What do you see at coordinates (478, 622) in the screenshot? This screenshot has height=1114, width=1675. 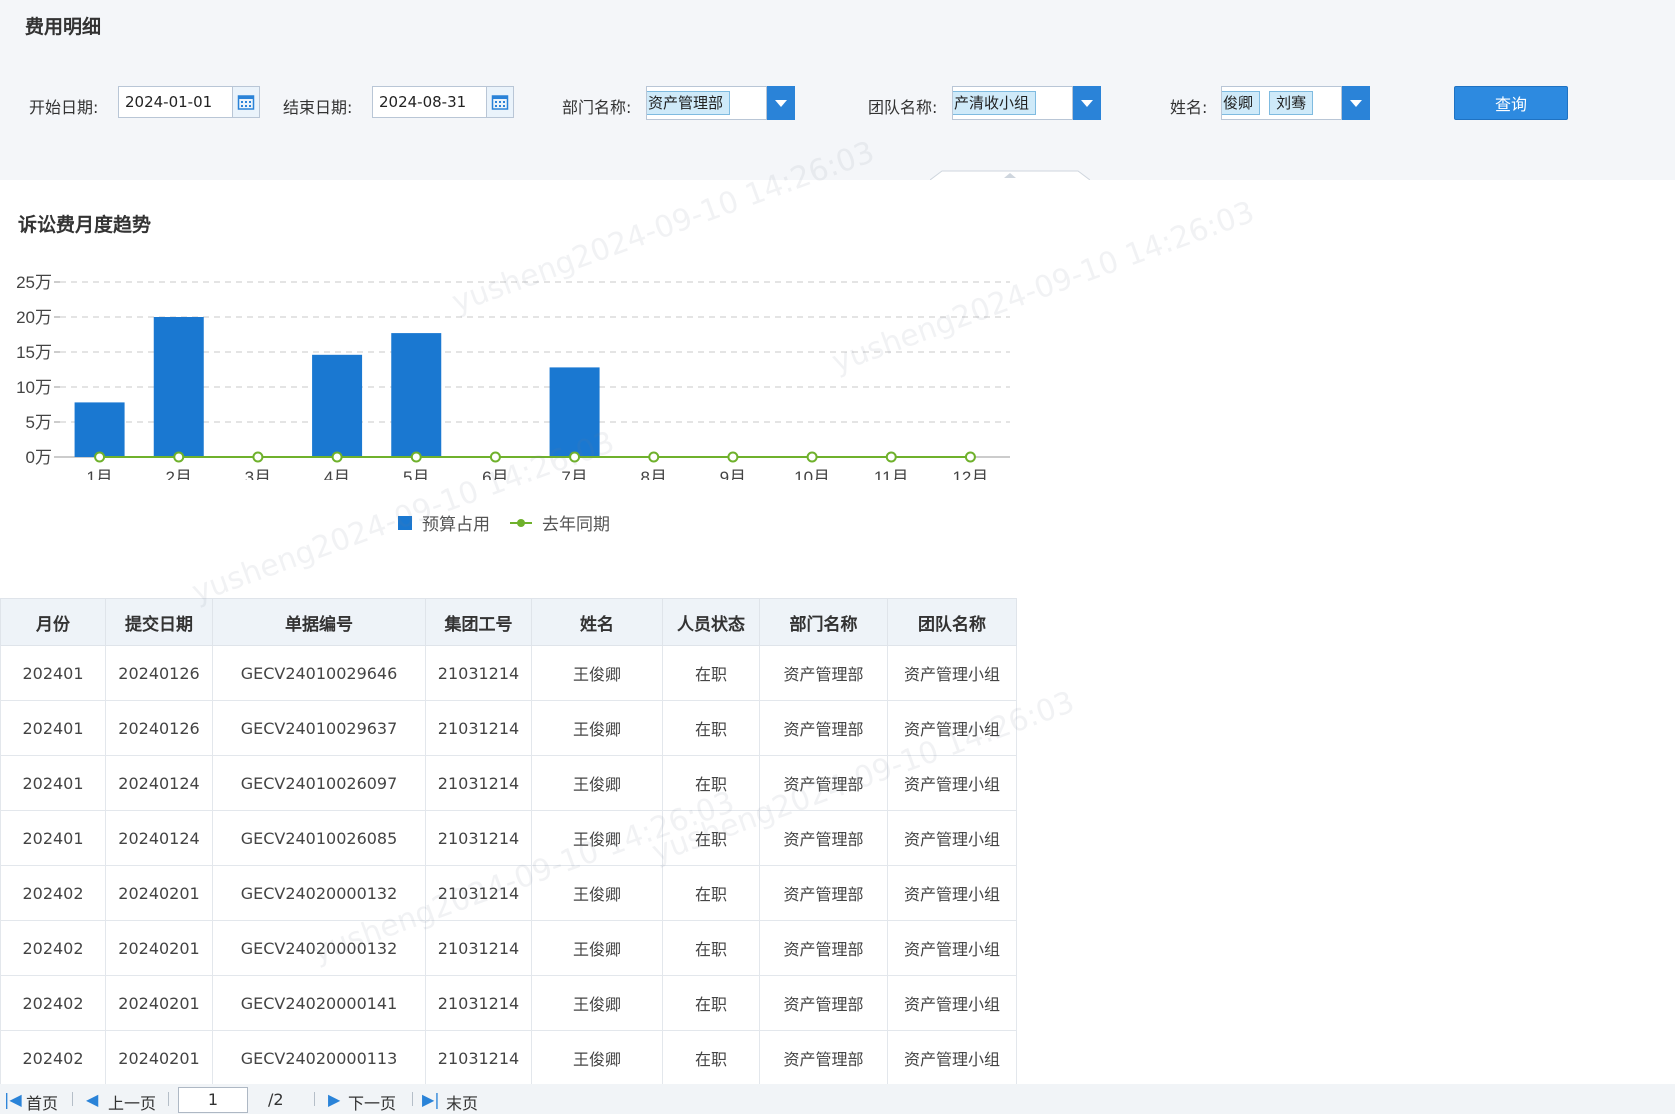 I see `column-header: 集团工号` at bounding box center [478, 622].